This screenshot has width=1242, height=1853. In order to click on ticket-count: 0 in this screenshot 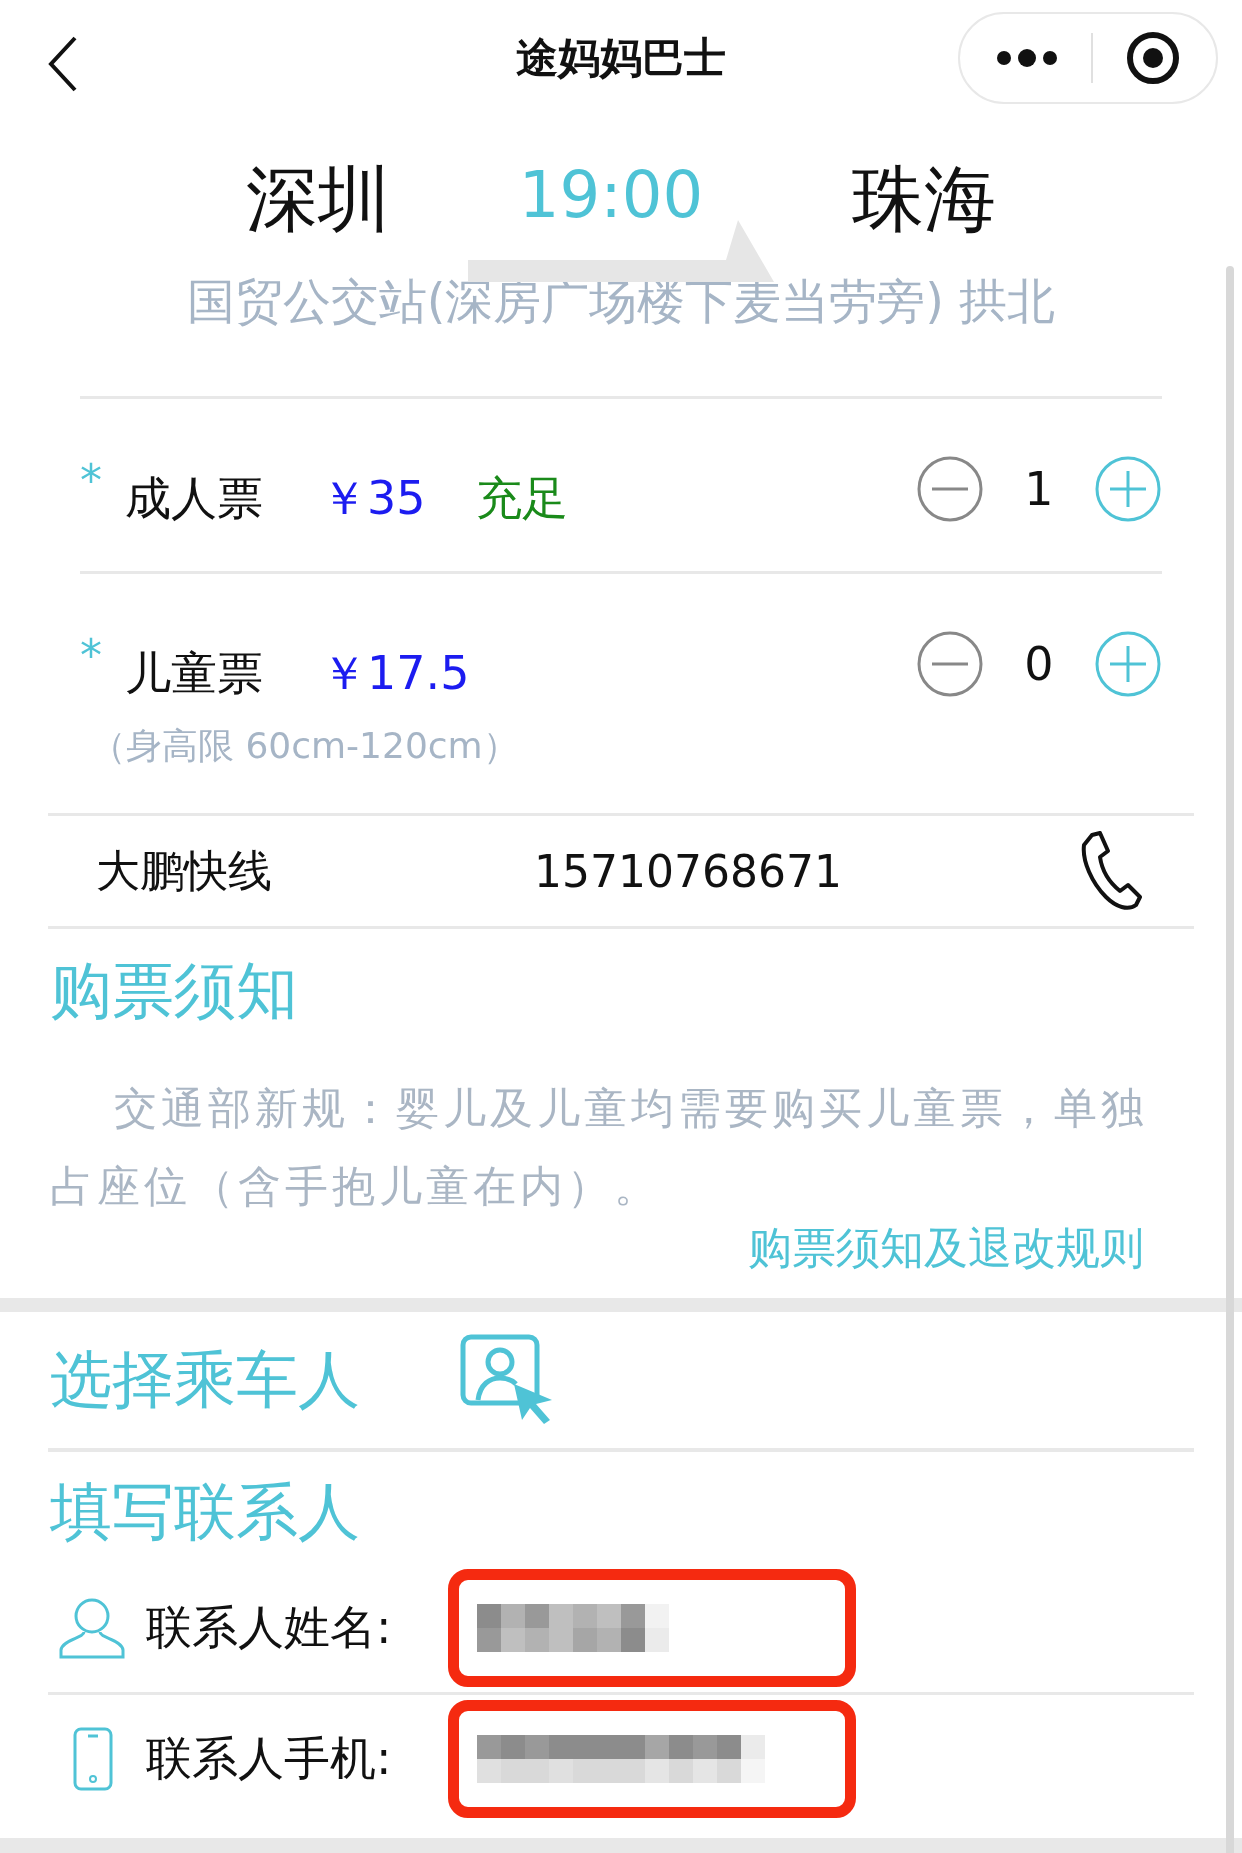, I will do `click(1039, 664)`.